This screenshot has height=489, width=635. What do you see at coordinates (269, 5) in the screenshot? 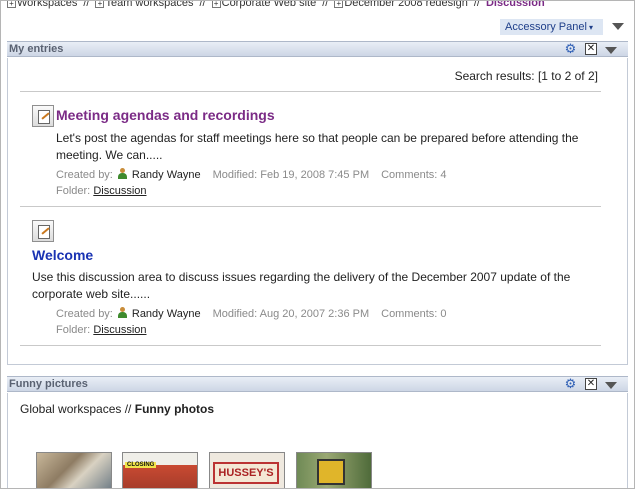
I see `breadcrumb-corporate-web-site: Corporate Web site` at bounding box center [269, 5].